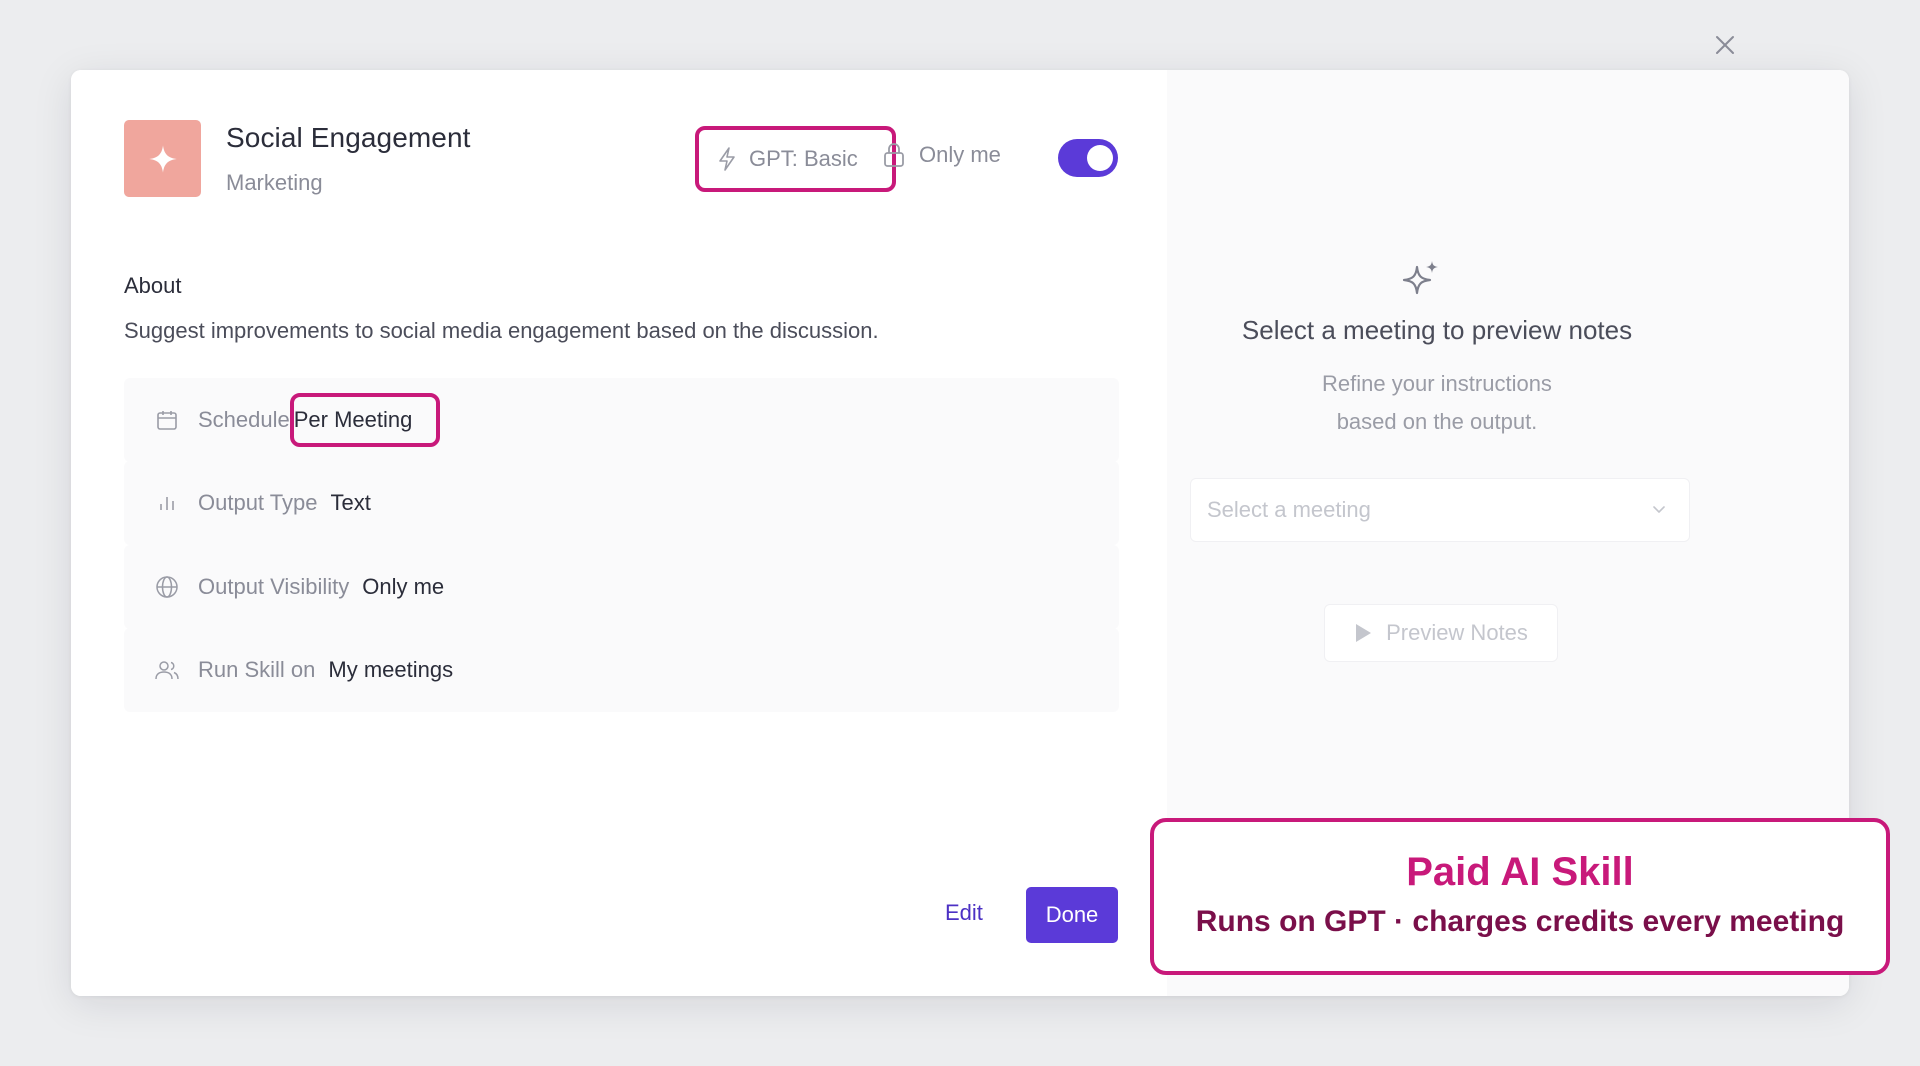 This screenshot has height=1066, width=1920. I want to click on property-value-output-visibility: Only me, so click(403, 587).